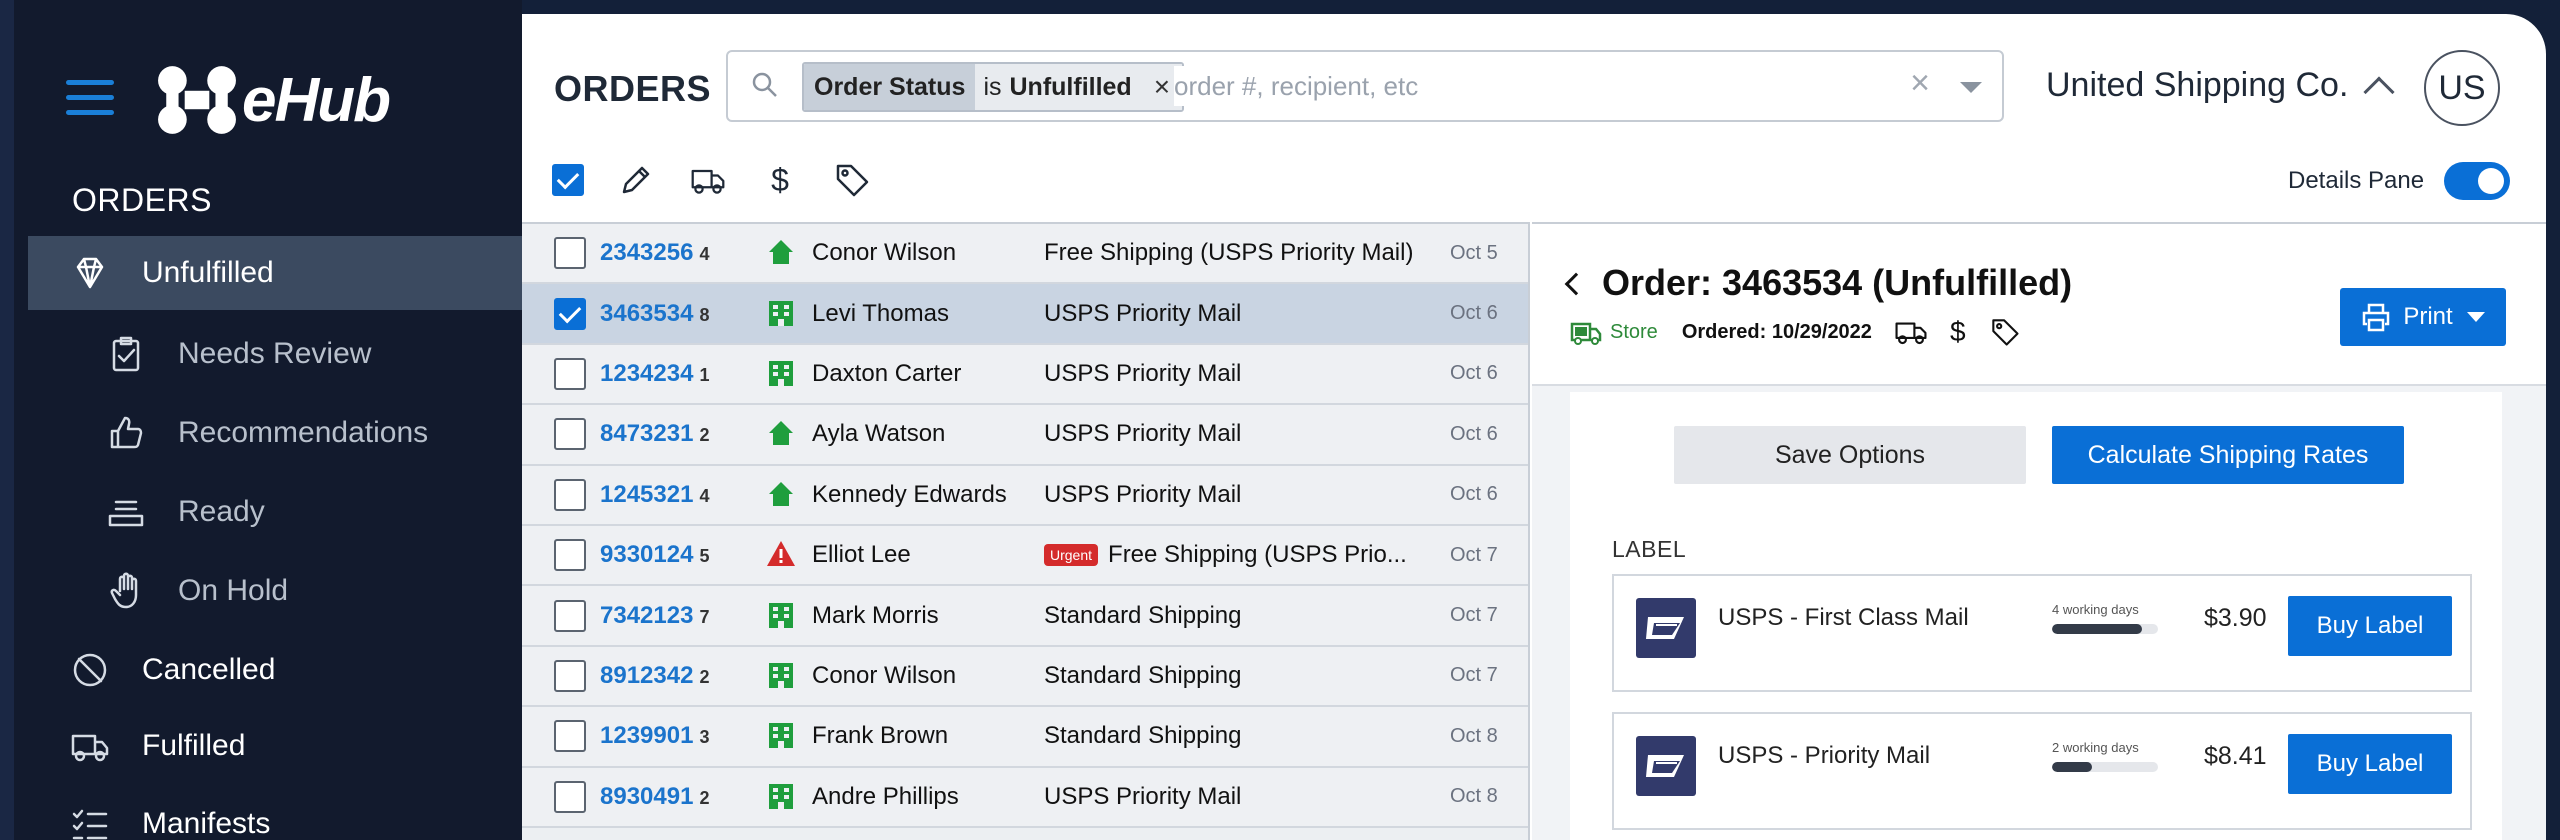 Image resolution: width=2560 pixels, height=840 pixels. I want to click on filter-chip: Order Status is Unfulfilled ×, so click(993, 87).